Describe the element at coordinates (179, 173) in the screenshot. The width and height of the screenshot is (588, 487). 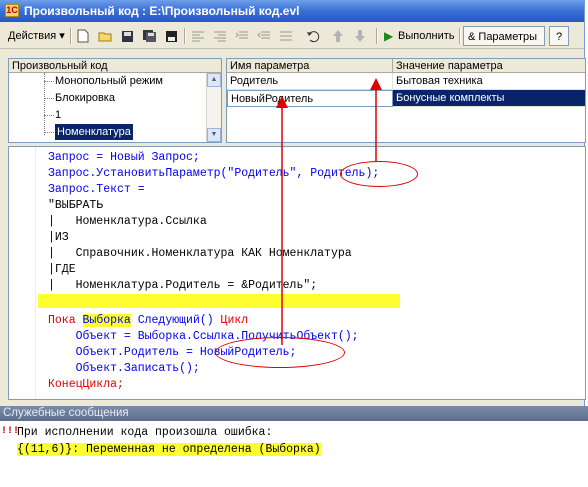
I see `code-text: Запрос.УстановитьПараметр("Родитель",` at that location.